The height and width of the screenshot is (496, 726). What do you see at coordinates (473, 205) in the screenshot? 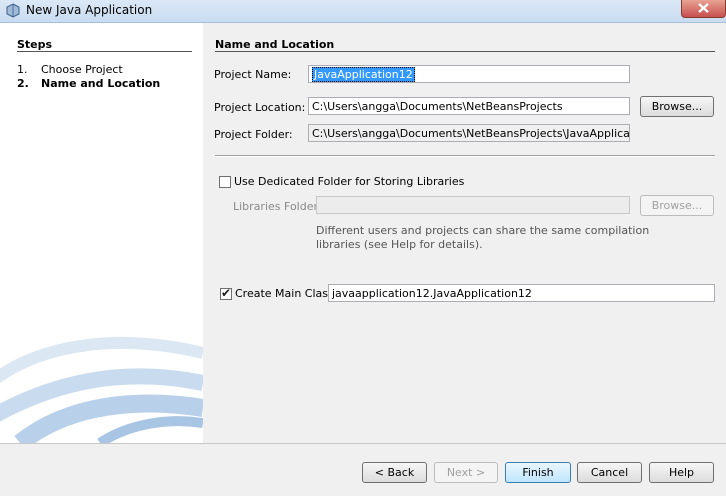
I see `libraries-folder-input` at bounding box center [473, 205].